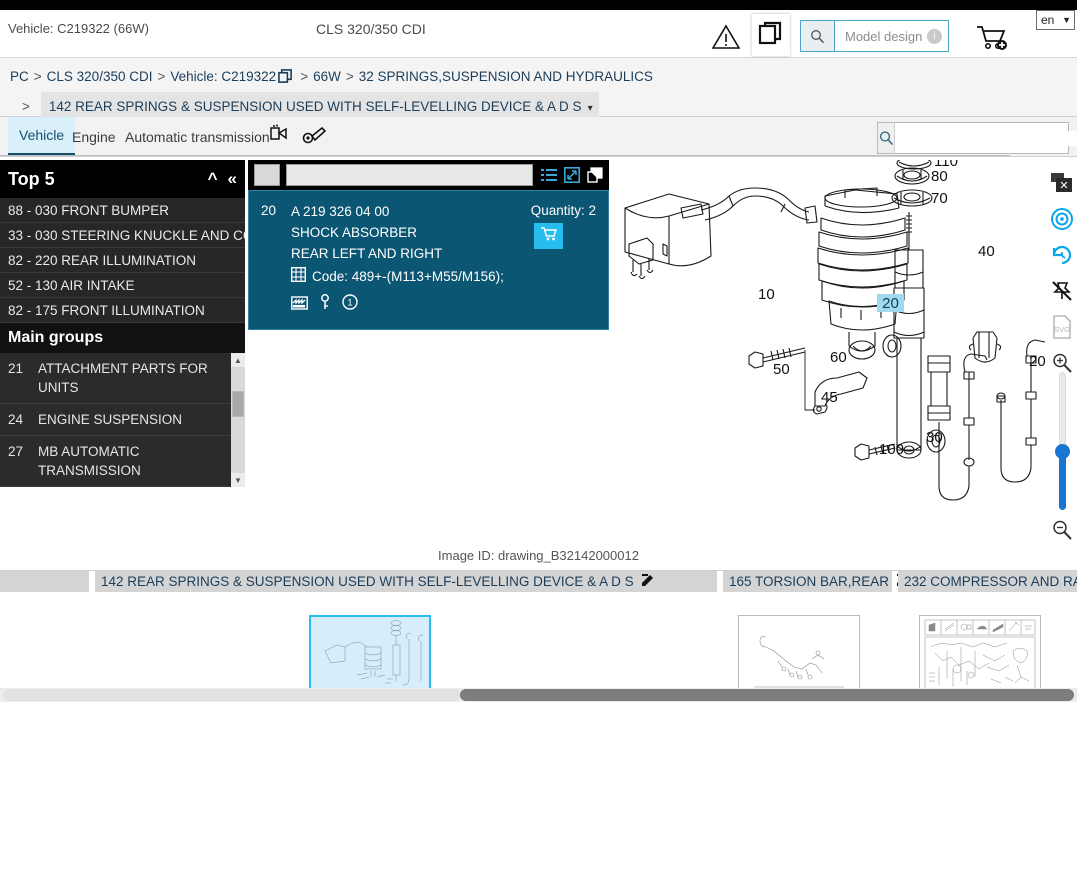 The height and width of the screenshot is (877, 1077). I want to click on diagram-callout-60: 60, so click(838, 357).